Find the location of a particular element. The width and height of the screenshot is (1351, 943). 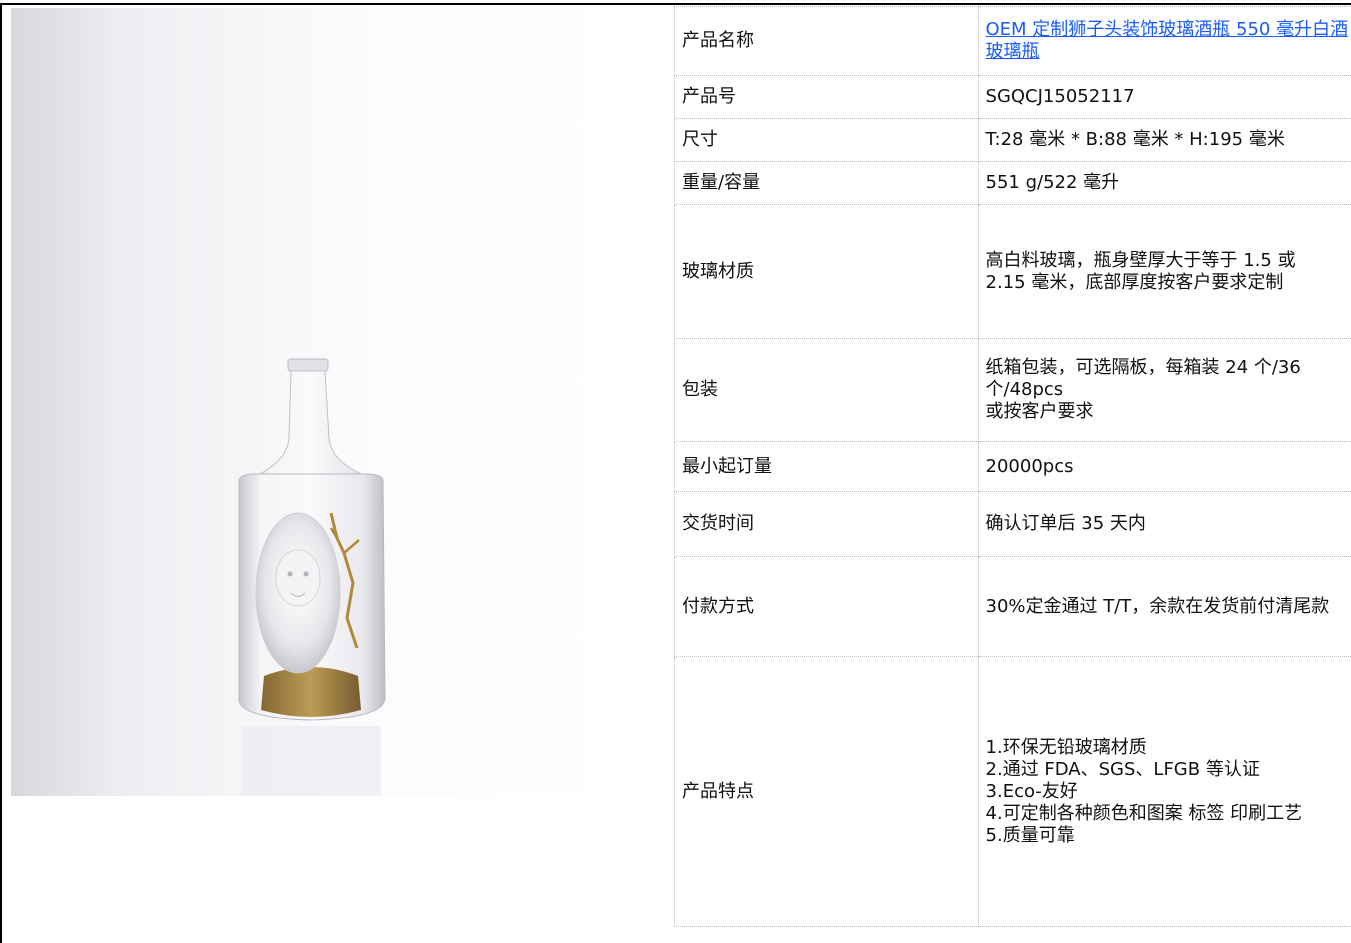

spec-label: 尺寸 is located at coordinates (827, 140).